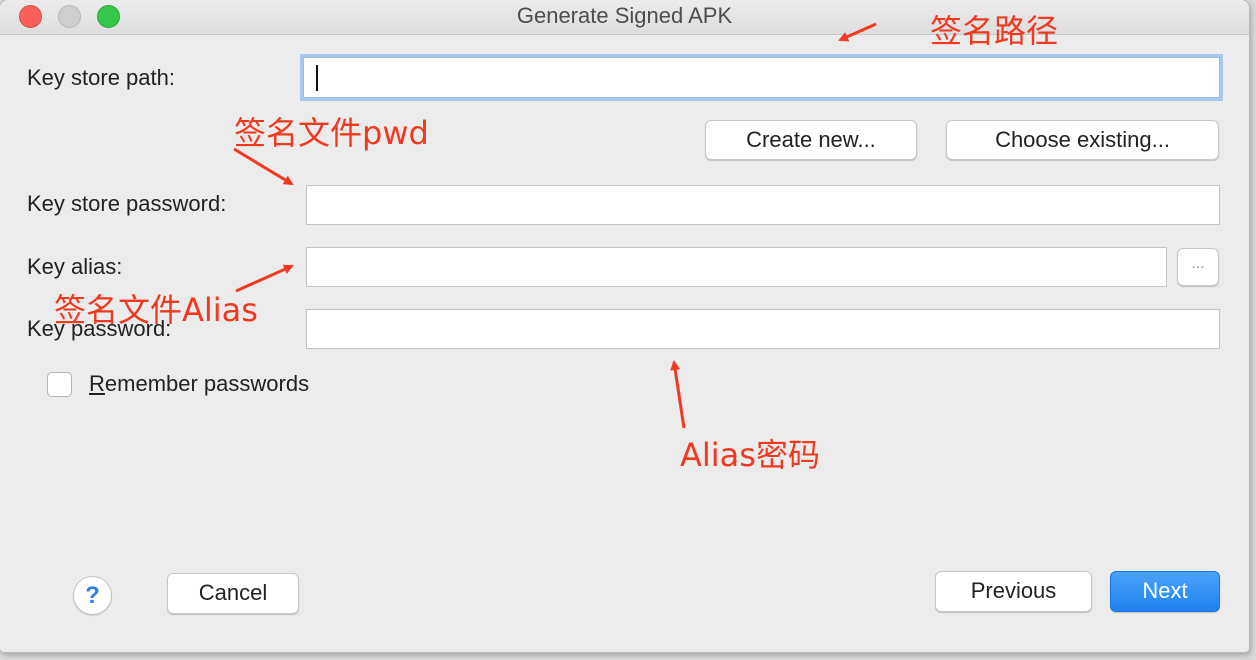  I want to click on window-title: Generate Signed APK, so click(624, 15).